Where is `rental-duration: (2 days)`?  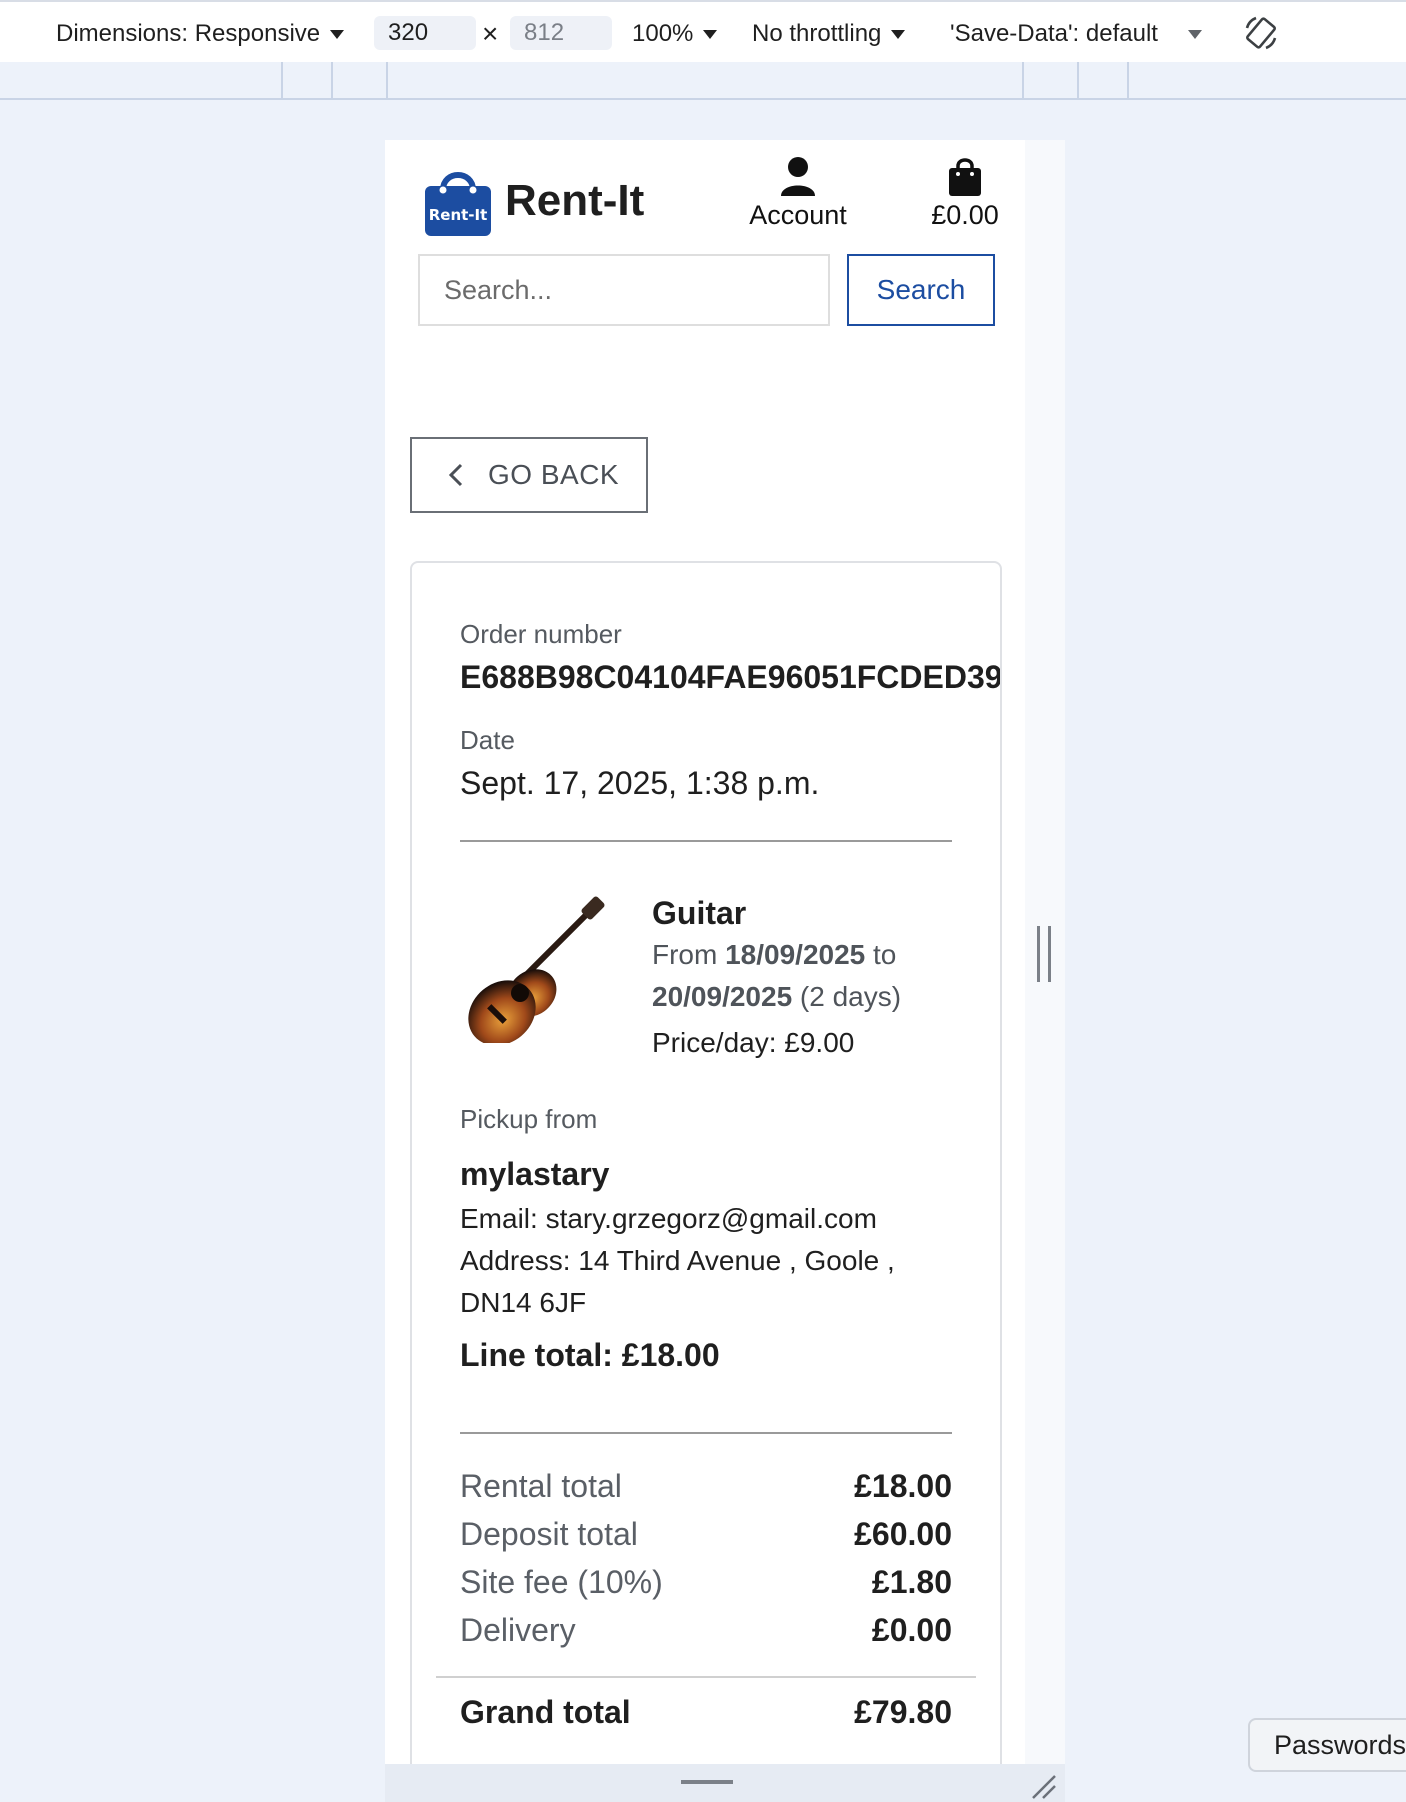
rental-duration: (2 days) is located at coordinates (850, 996).